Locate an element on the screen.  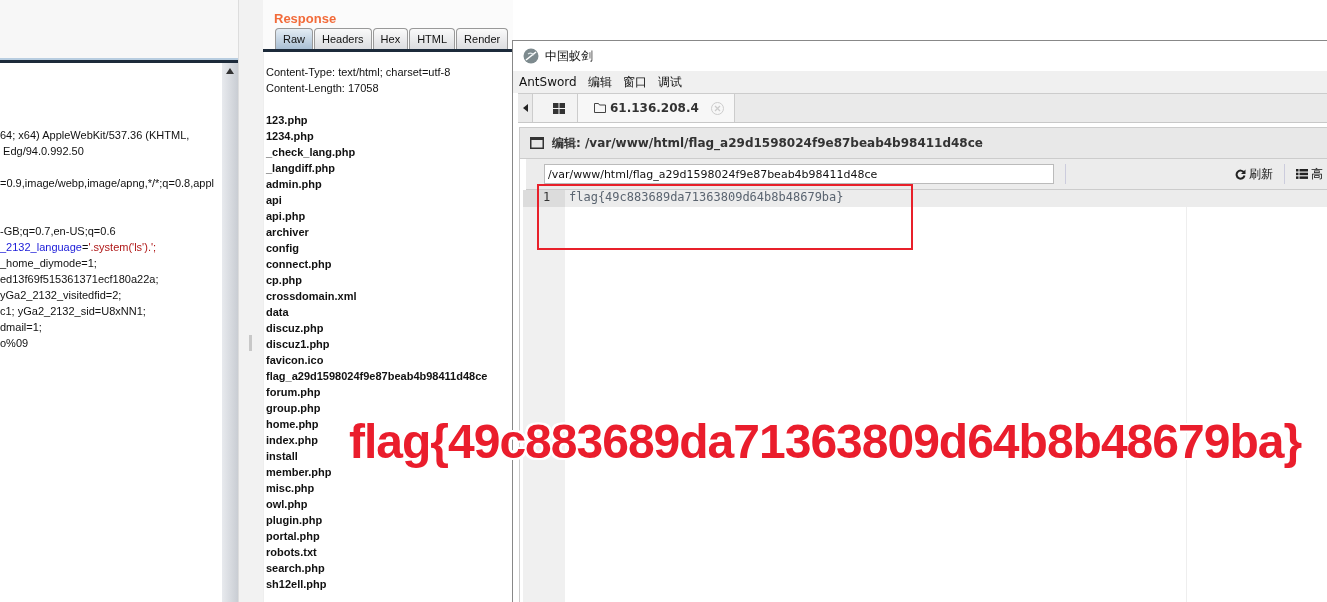
file-name: portal.php is located at coordinates (293, 536).